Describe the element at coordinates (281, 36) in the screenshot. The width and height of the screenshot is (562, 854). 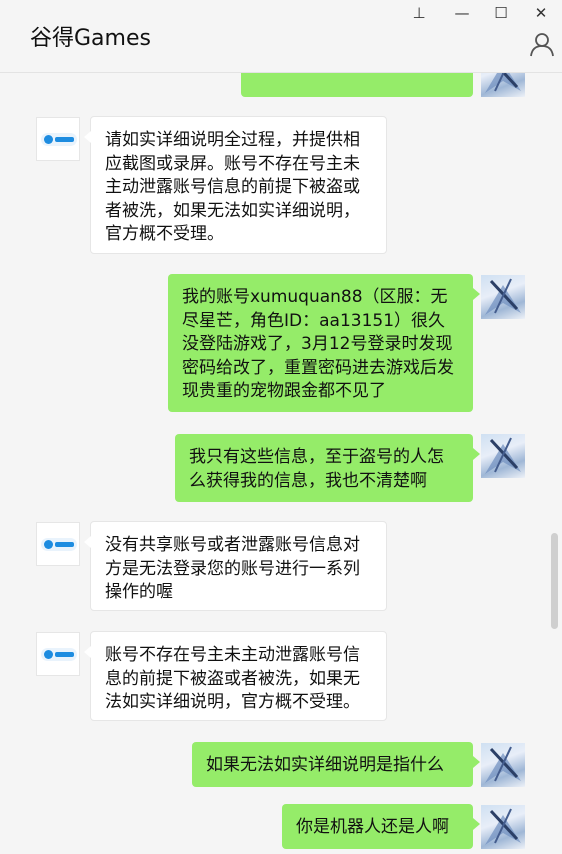
I see `title-bar: 谷得Games ⊥ — ☐ ✕` at that location.